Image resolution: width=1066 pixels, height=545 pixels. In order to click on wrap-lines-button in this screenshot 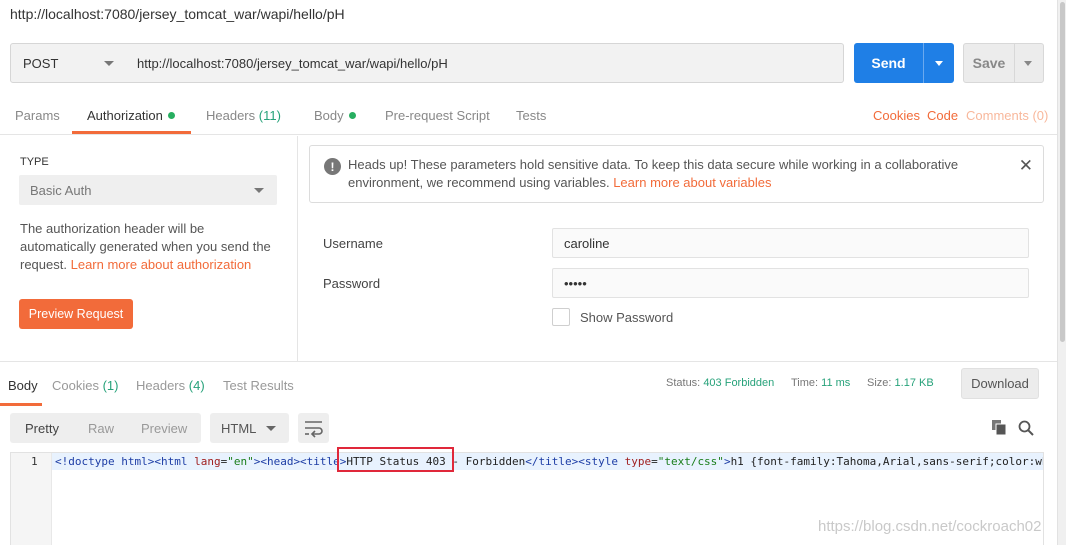, I will do `click(313, 428)`.